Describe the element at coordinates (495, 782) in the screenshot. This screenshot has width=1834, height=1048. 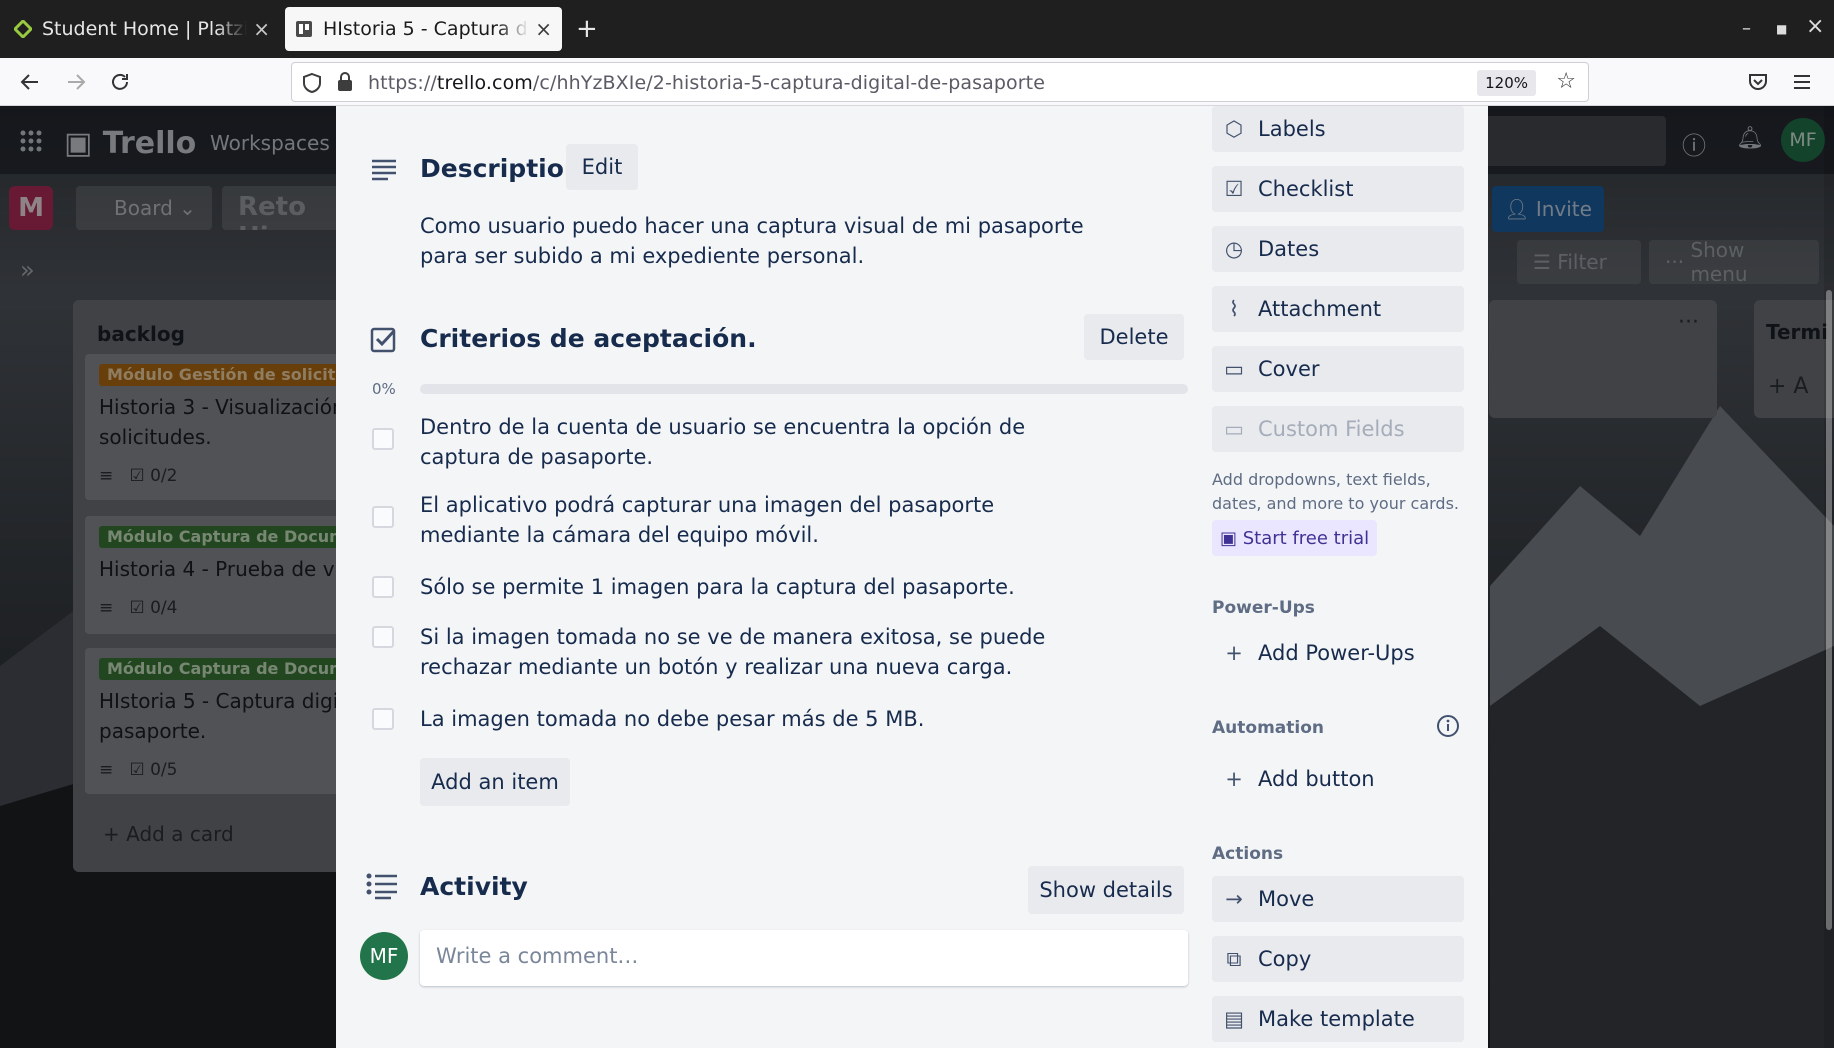
I see `add-checklist-item-button: Add an item` at that location.